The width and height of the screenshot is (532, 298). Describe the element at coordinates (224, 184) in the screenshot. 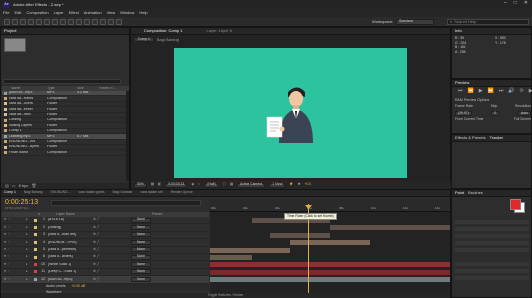

I see `region-of-interest-icon: ▢` at that location.